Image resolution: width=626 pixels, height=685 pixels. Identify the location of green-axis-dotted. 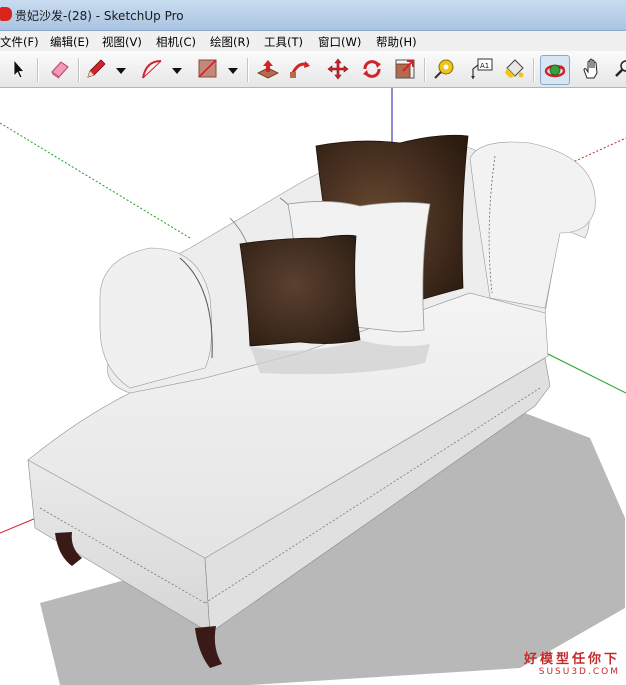
(95, 180).